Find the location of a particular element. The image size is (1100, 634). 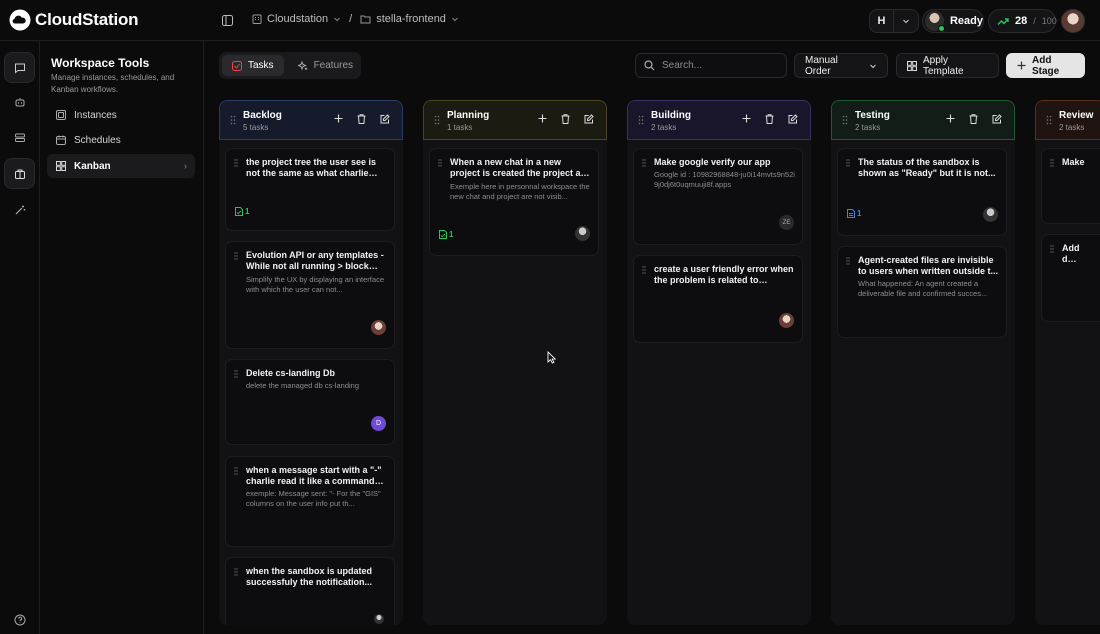

sidebar-item-kanban: Kanban › is located at coordinates (121, 166).